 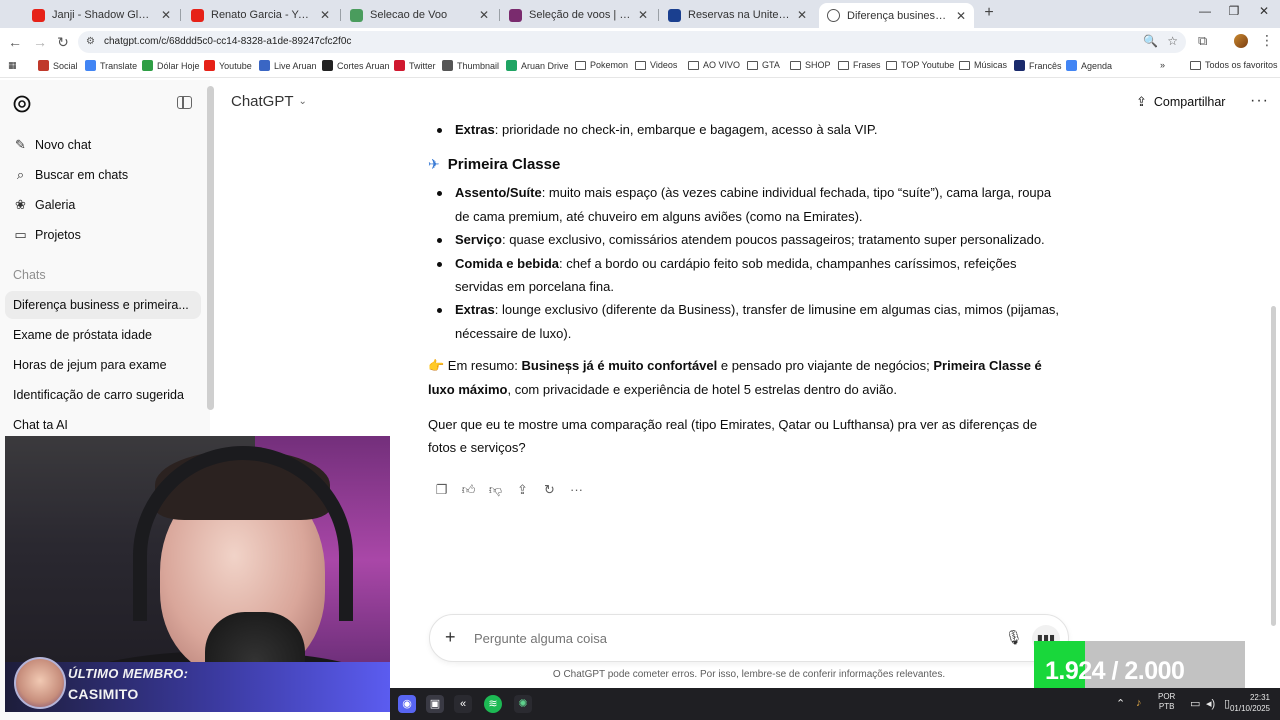 I want to click on restore-icon: ❐, so click(x=1234, y=11).